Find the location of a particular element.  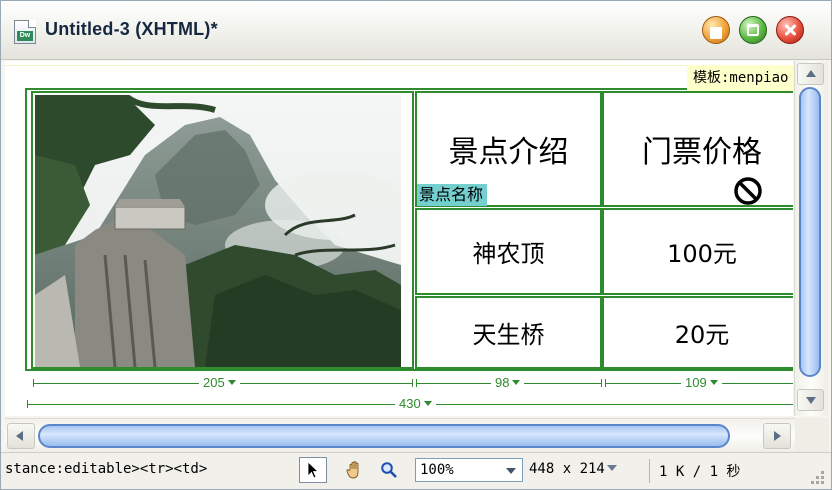

cell-price-row1: 100元 is located at coordinates (697, 251).